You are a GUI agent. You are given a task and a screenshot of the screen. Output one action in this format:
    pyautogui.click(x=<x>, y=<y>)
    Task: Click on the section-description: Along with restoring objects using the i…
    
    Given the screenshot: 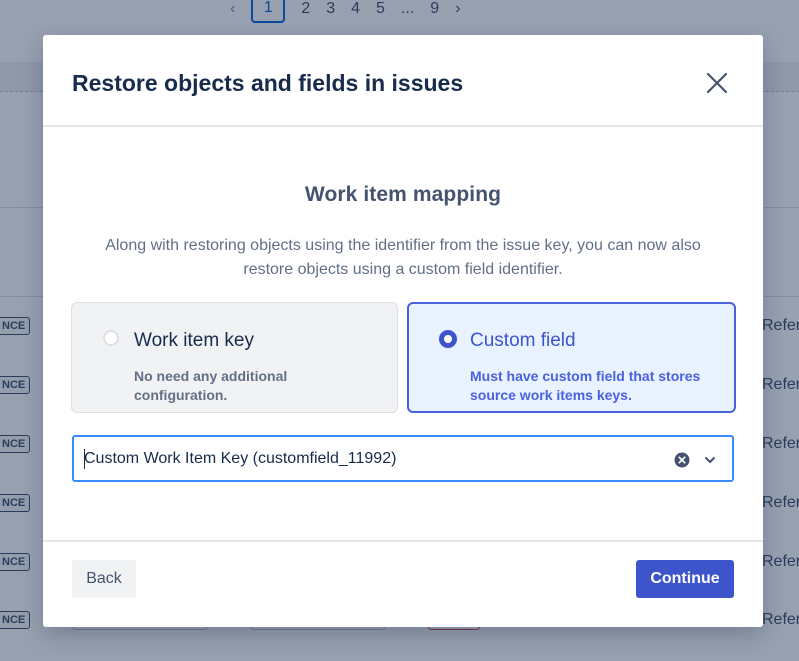 What is the action you would take?
    pyautogui.click(x=403, y=257)
    